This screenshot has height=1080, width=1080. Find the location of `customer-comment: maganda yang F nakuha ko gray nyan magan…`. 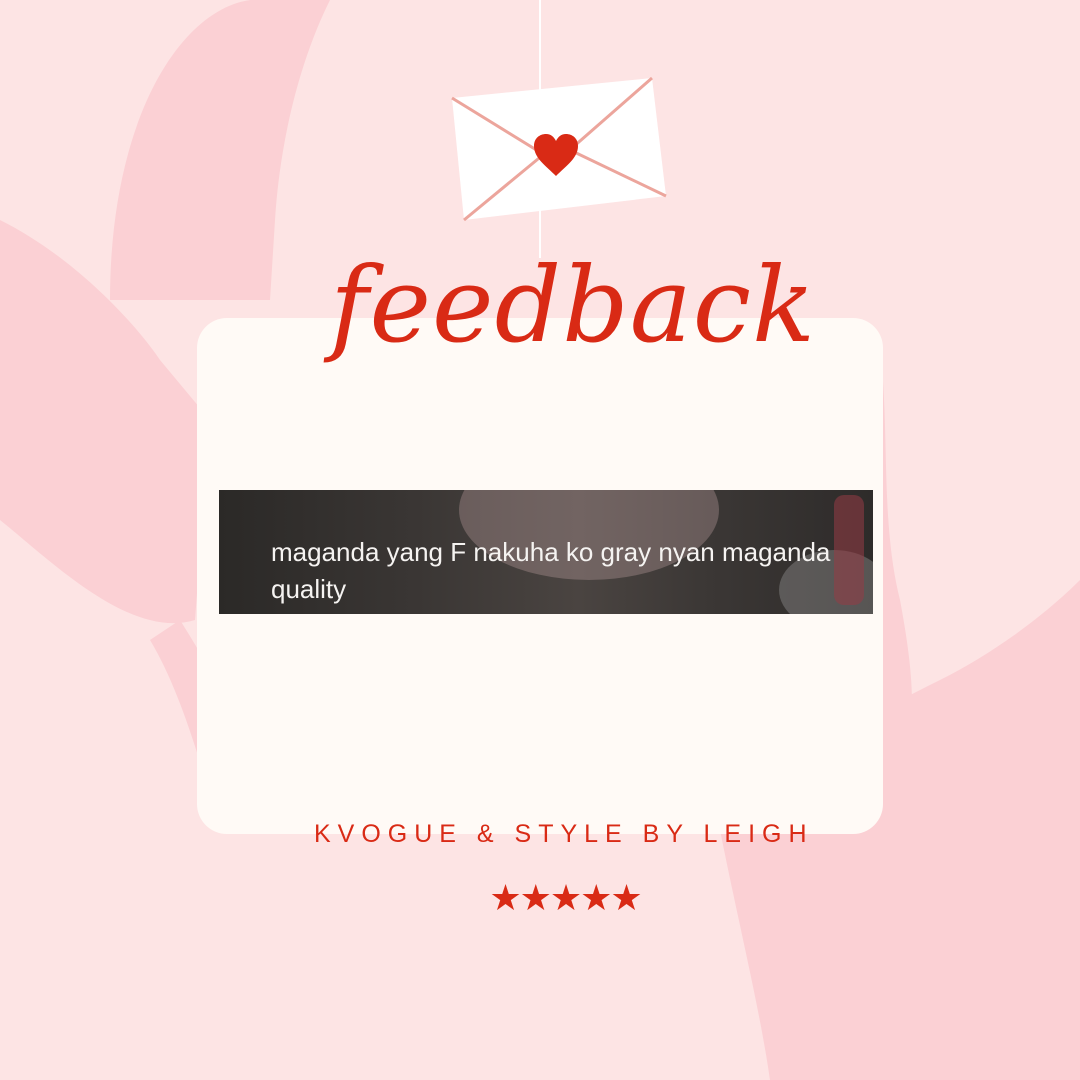

customer-comment: maganda yang F nakuha ko gray nyan magan… is located at coordinates (551, 570).